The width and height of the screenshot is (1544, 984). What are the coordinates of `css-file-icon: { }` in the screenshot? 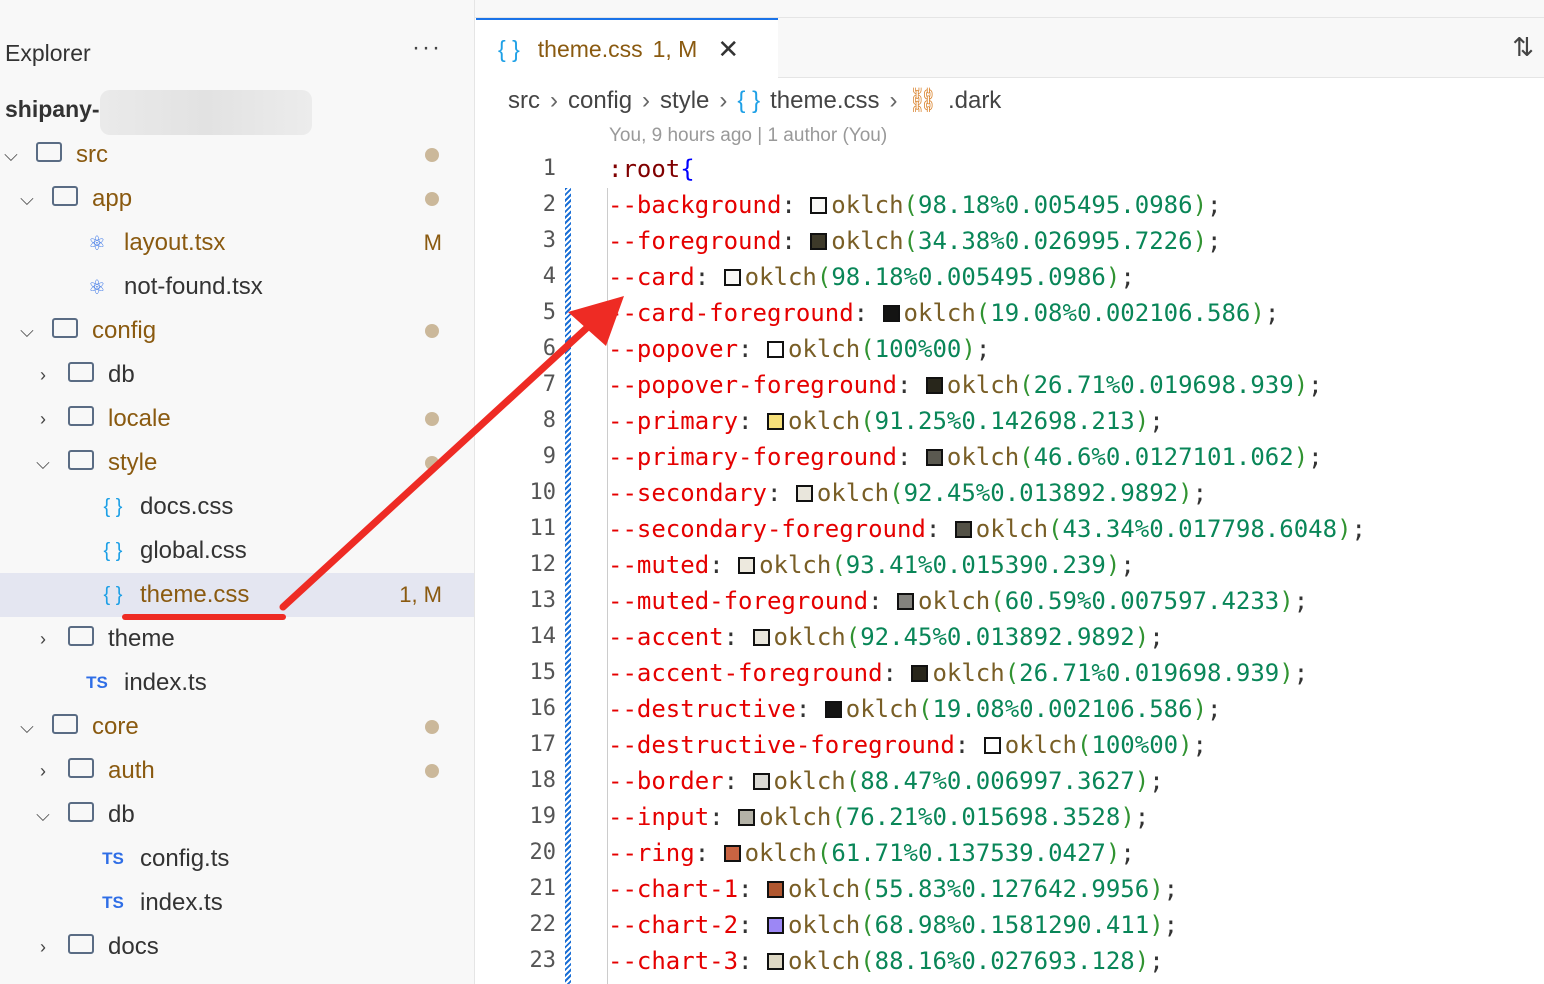 It's located at (113, 506).